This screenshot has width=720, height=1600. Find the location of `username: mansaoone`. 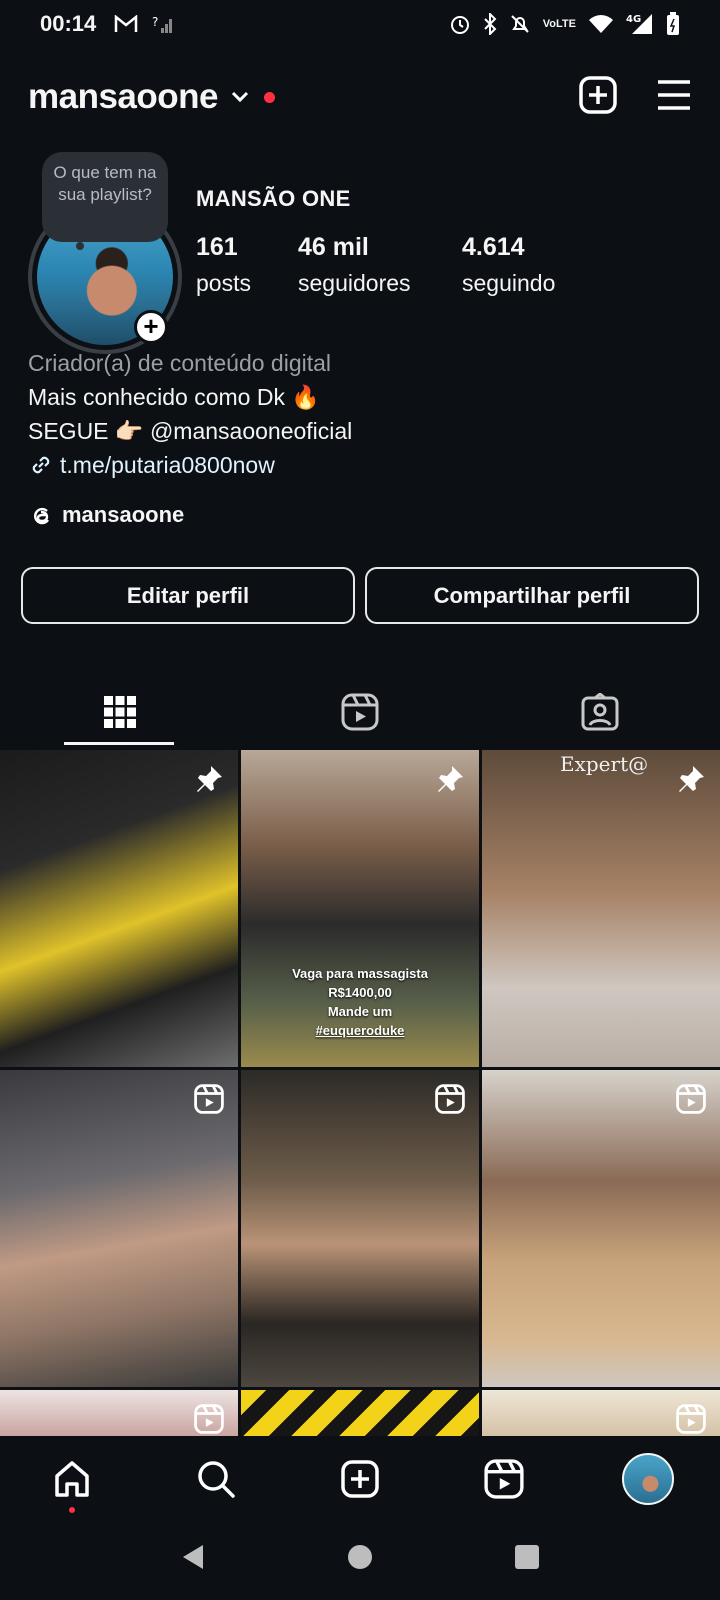

username: mansaoone is located at coordinates (123, 97).